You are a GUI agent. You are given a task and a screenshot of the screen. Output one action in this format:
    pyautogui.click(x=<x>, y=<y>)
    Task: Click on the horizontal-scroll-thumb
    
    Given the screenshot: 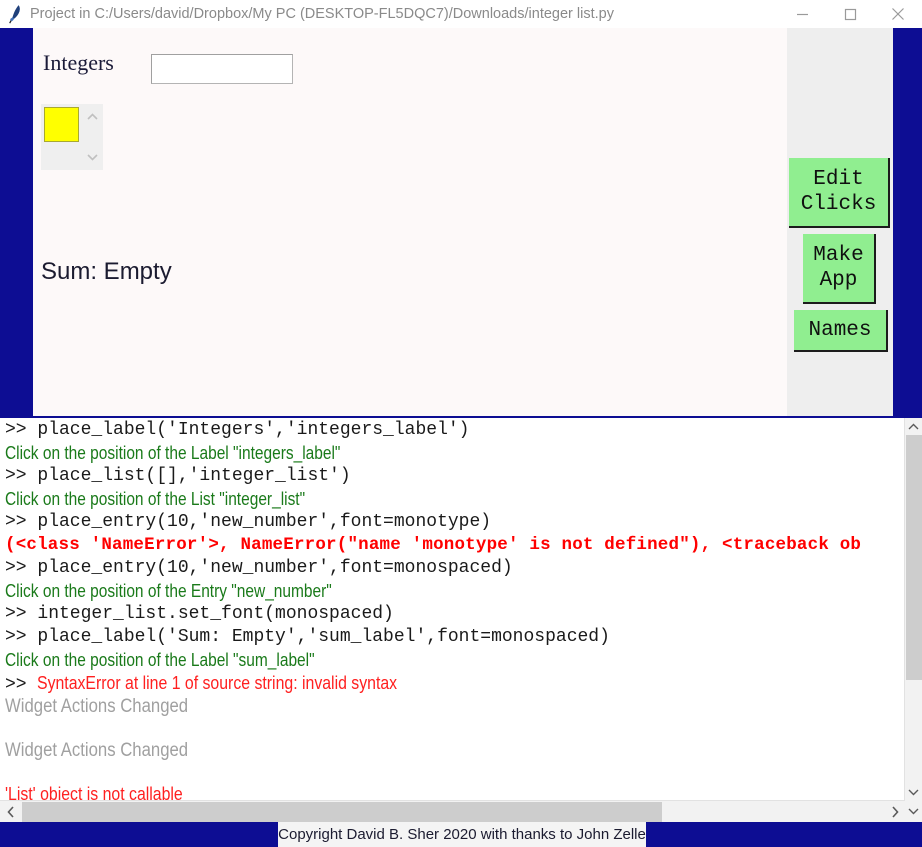 What is the action you would take?
    pyautogui.click(x=342, y=812)
    